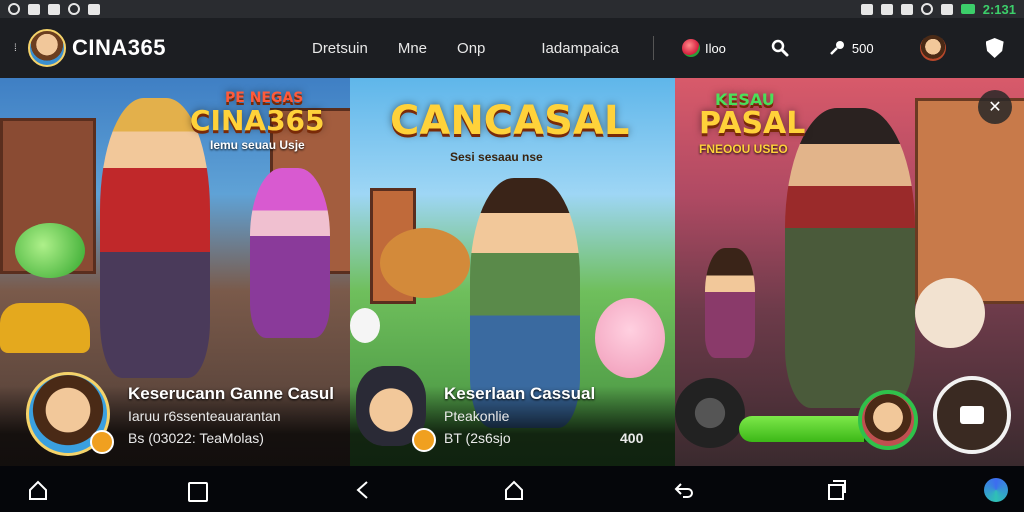 Image resolution: width=1024 pixels, height=512 pixels. Describe the element at coordinates (801, 429) in the screenshot. I see `progress-fill` at that location.